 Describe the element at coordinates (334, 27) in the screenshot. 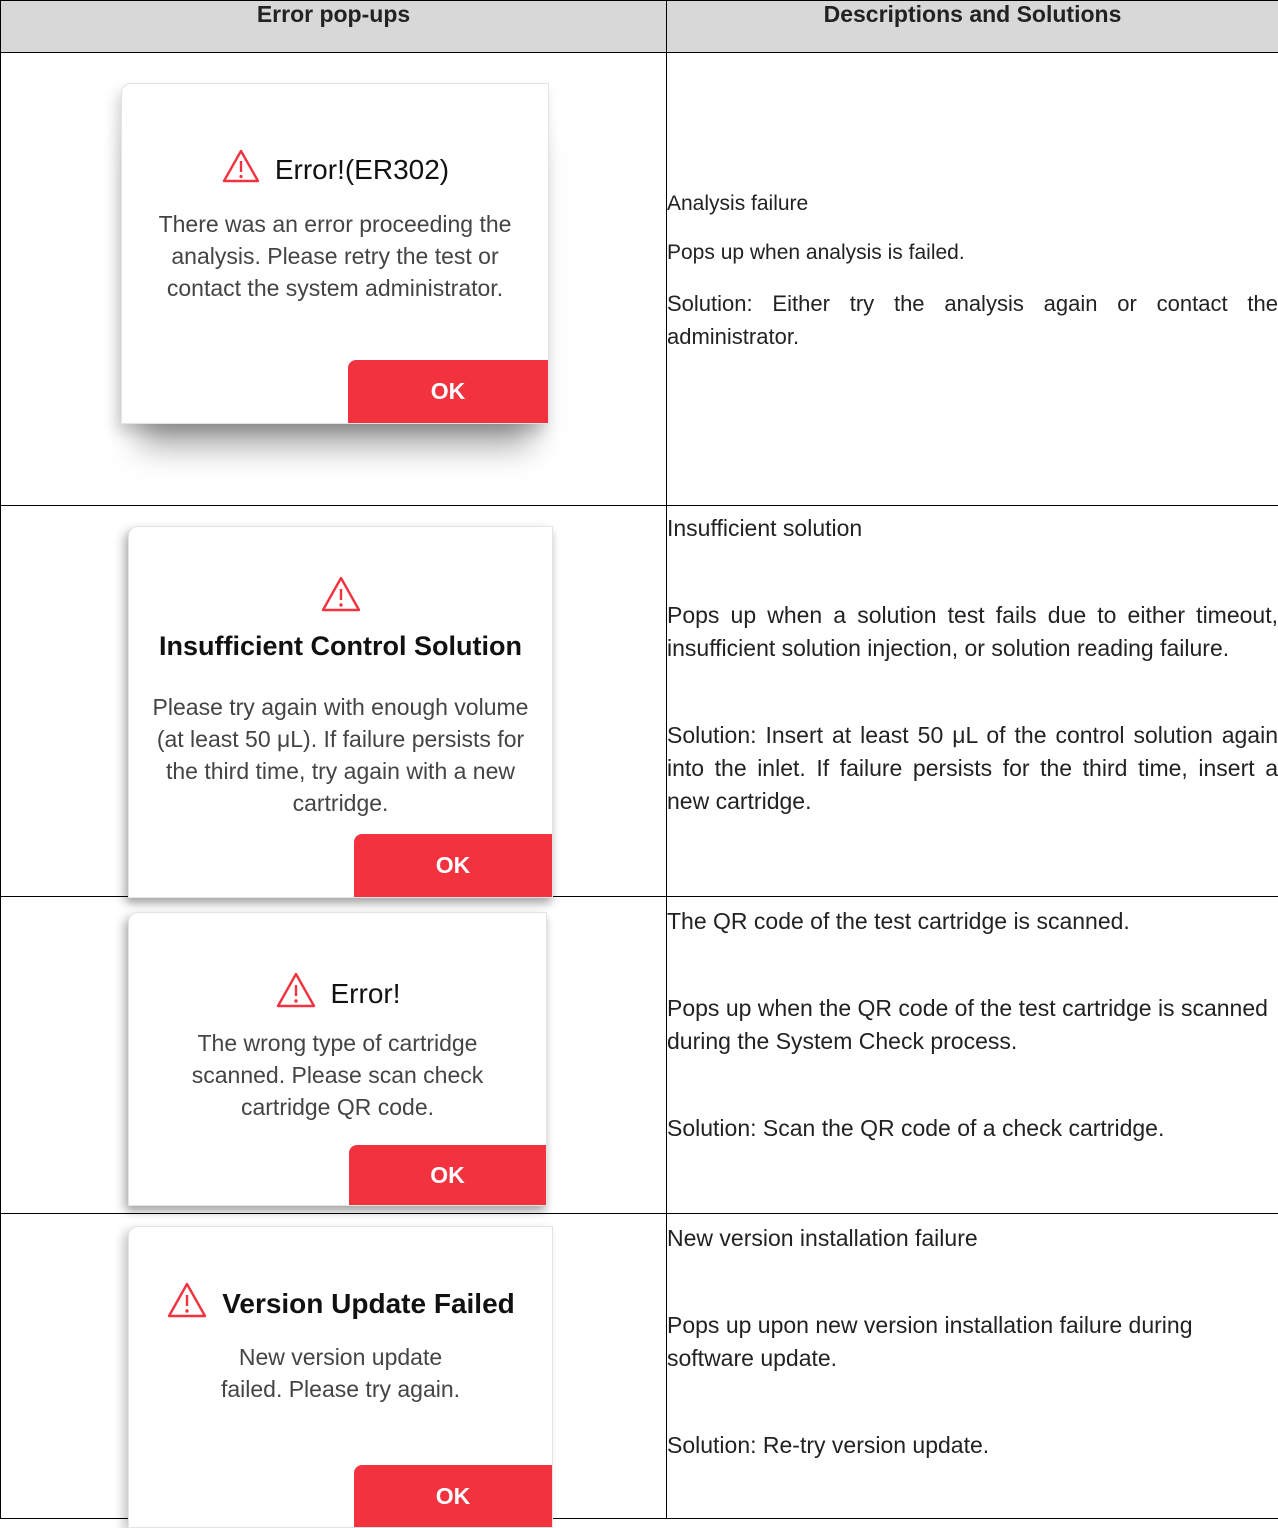

I see `column-header-error-popups: Error pop-ups` at that location.